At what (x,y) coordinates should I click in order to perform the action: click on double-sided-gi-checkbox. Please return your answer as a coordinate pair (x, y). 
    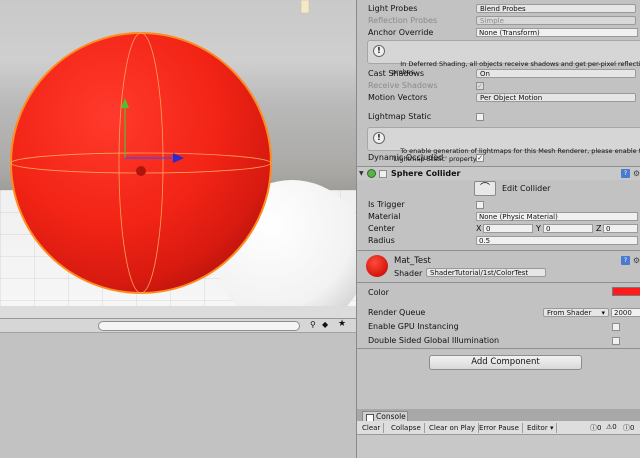
    Looking at the image, I should click on (616, 341).